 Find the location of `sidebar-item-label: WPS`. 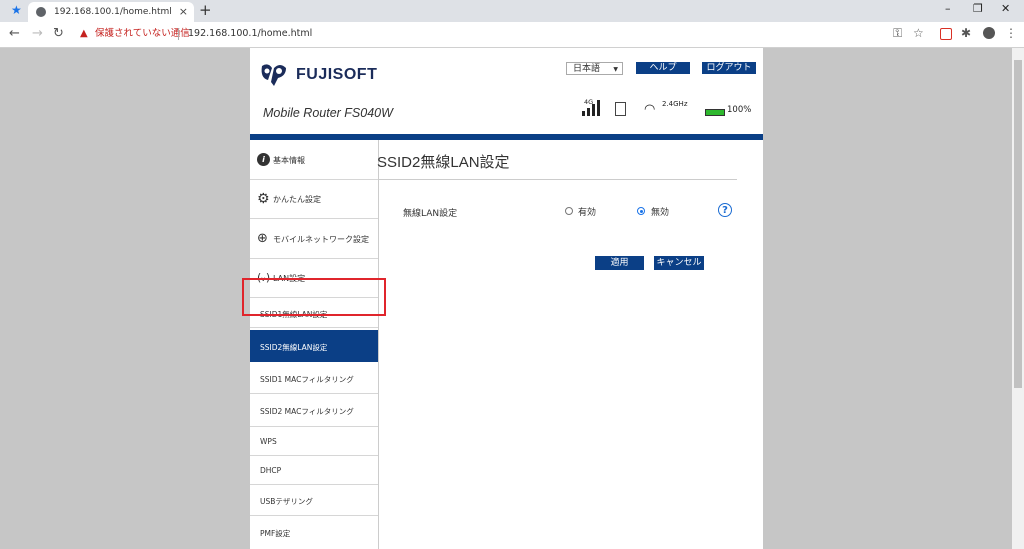

sidebar-item-label: WPS is located at coordinates (268, 441).